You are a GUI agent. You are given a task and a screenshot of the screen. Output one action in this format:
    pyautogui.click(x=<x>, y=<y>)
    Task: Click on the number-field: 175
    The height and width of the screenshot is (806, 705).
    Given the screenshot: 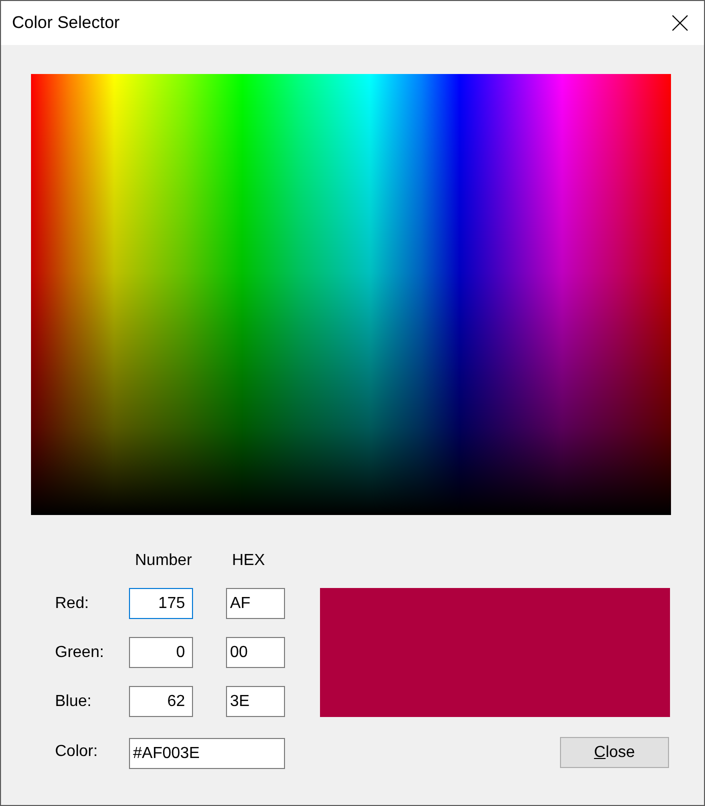 What is the action you would take?
    pyautogui.click(x=161, y=603)
    